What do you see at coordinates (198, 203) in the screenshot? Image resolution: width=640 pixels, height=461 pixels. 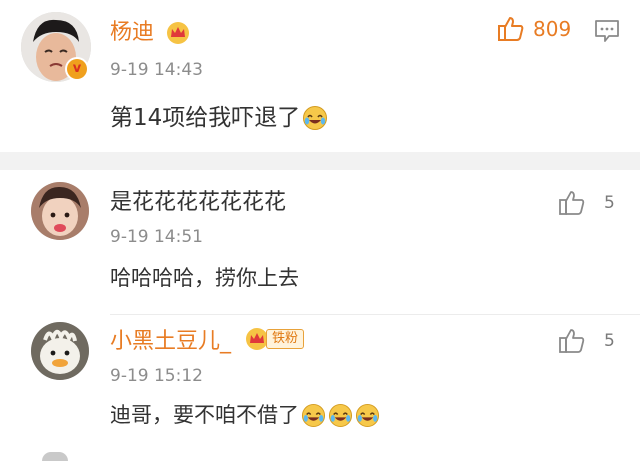 I see `username: 是花花花花花花花` at bounding box center [198, 203].